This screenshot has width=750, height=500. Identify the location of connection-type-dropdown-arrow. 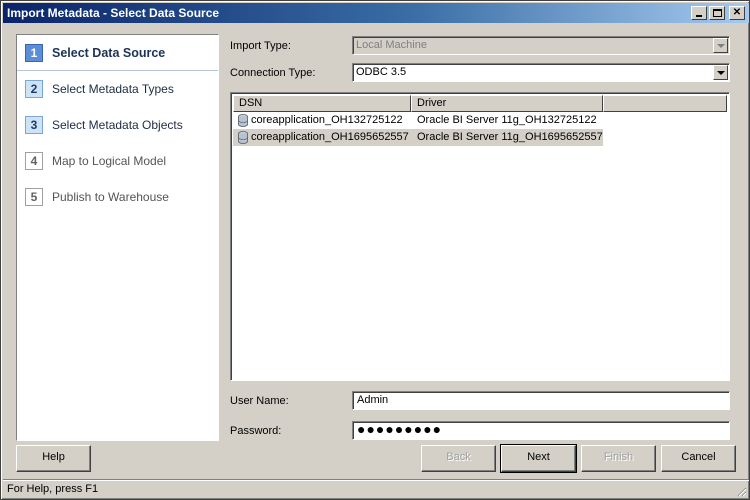
(720, 72).